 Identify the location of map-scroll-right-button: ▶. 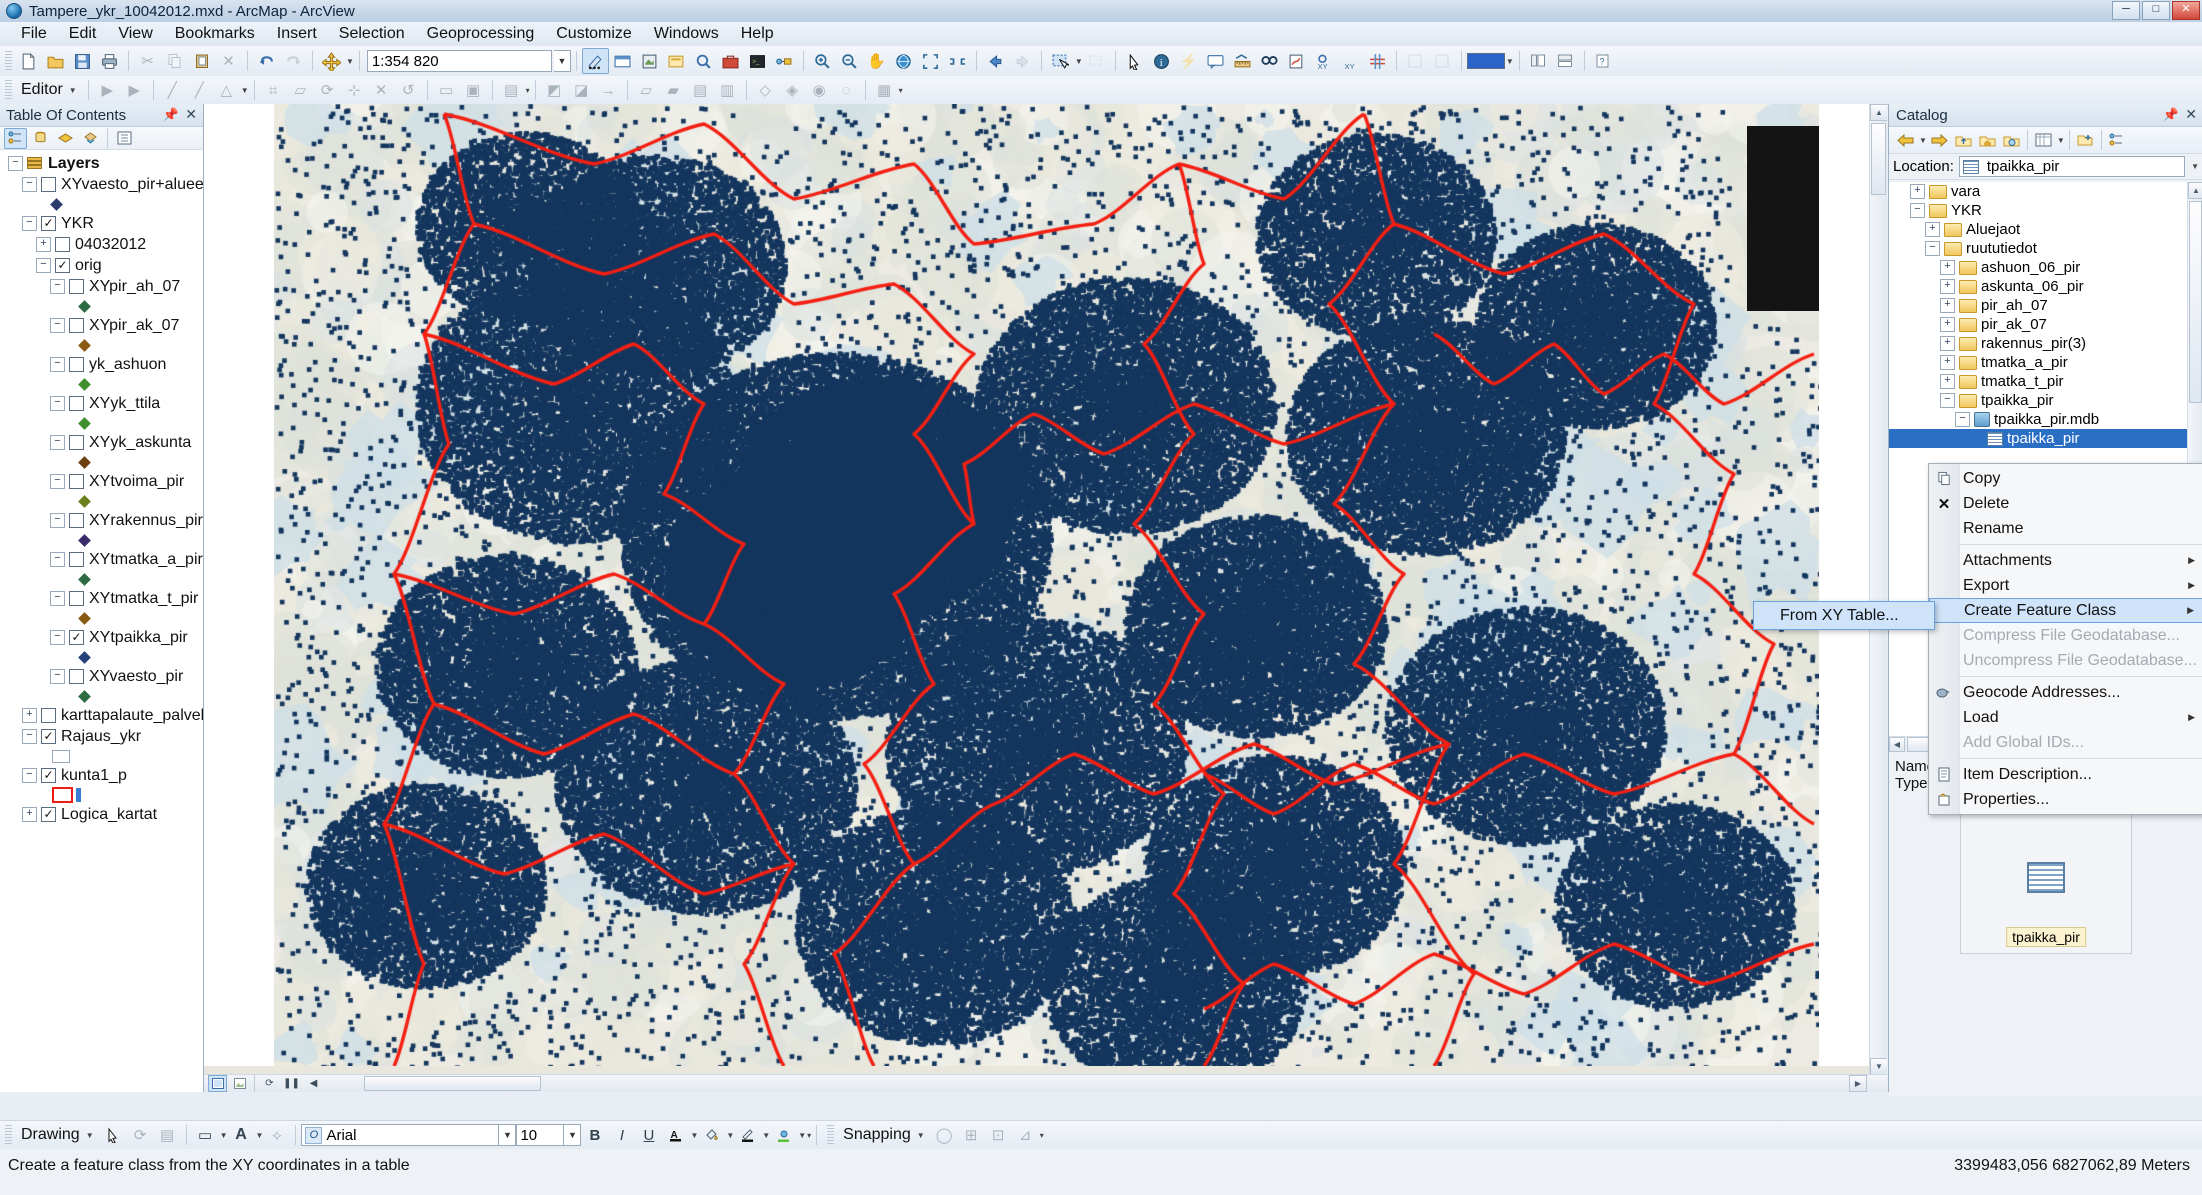
(1858, 1083).